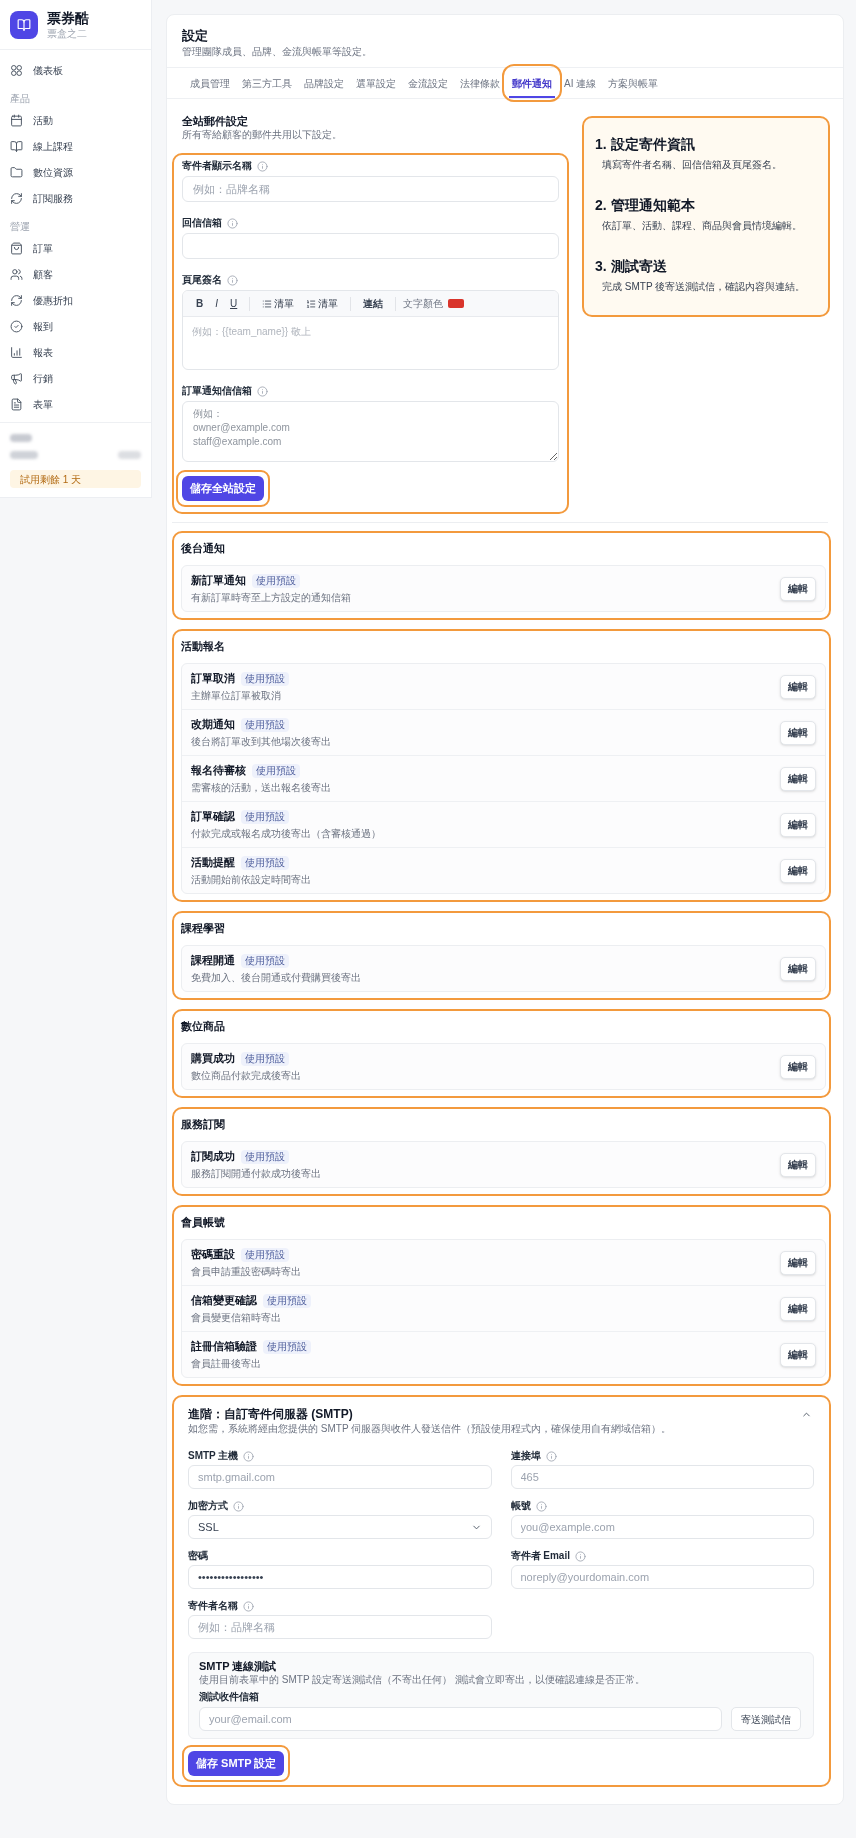  What do you see at coordinates (75, 404) in the screenshot?
I see `nav-item: 表單` at bounding box center [75, 404].